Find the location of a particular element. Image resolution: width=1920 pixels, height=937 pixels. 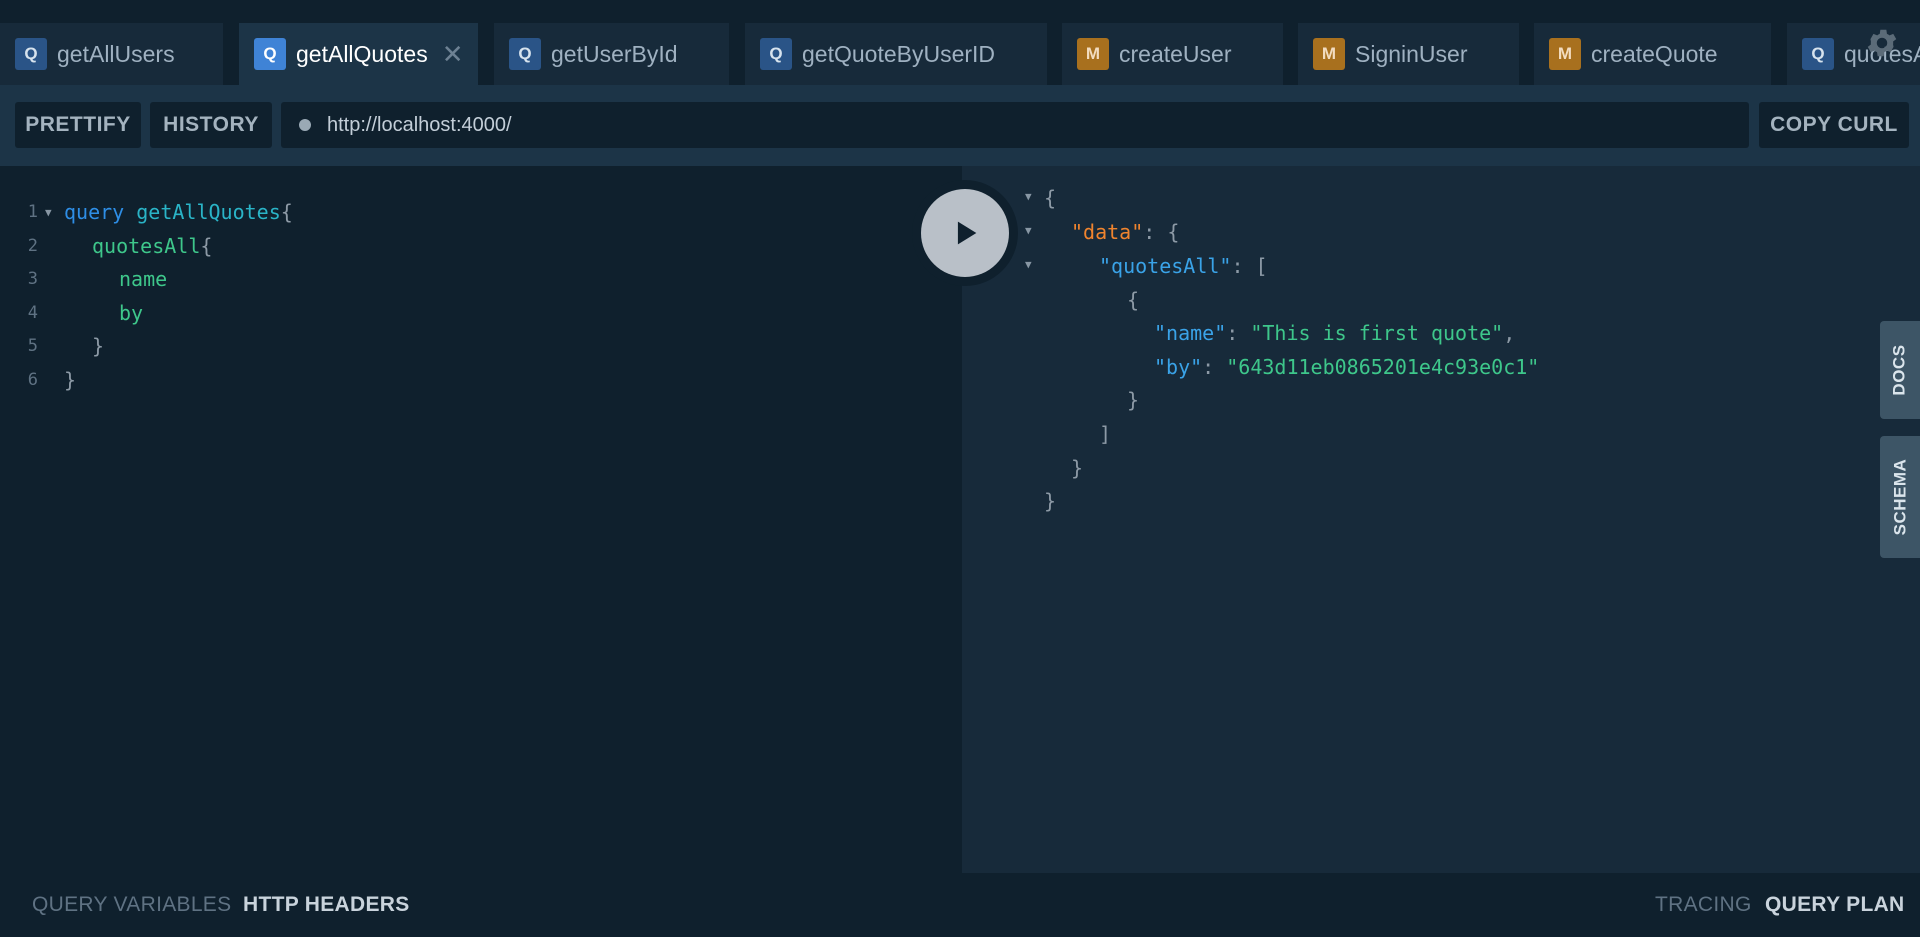

line-number: 2 is located at coordinates (32, 246).